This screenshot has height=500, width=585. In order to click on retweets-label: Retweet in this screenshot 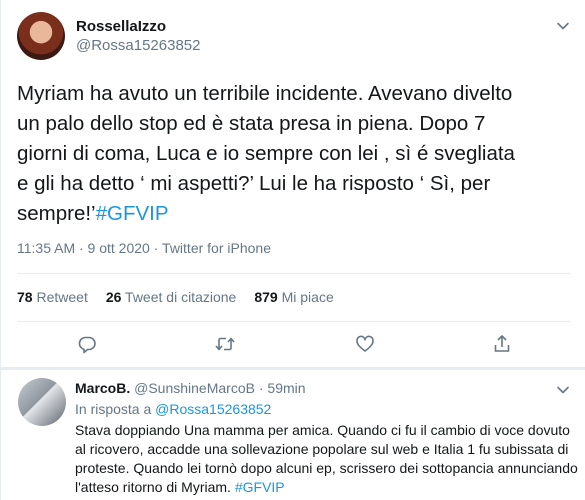, I will do `click(62, 297)`.